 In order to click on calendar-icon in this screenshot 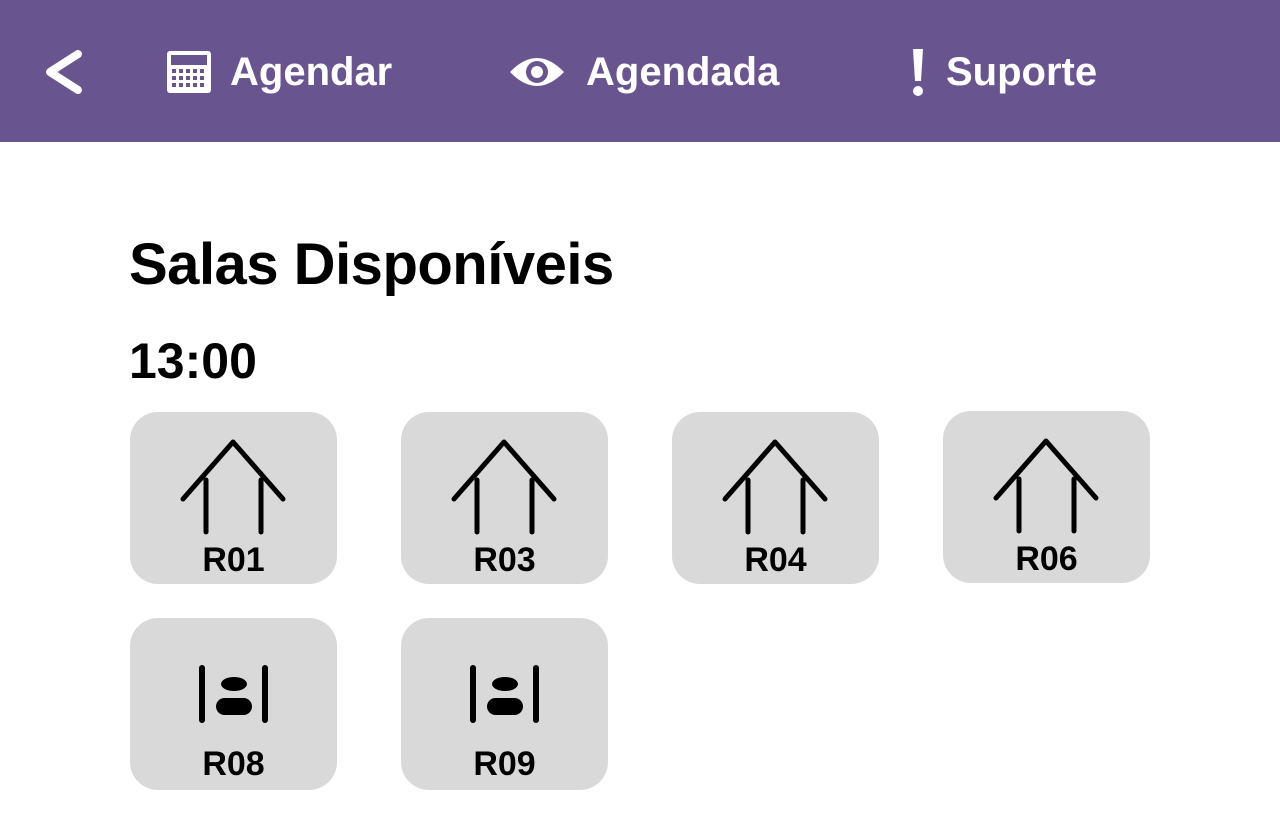, I will do `click(190, 72)`.